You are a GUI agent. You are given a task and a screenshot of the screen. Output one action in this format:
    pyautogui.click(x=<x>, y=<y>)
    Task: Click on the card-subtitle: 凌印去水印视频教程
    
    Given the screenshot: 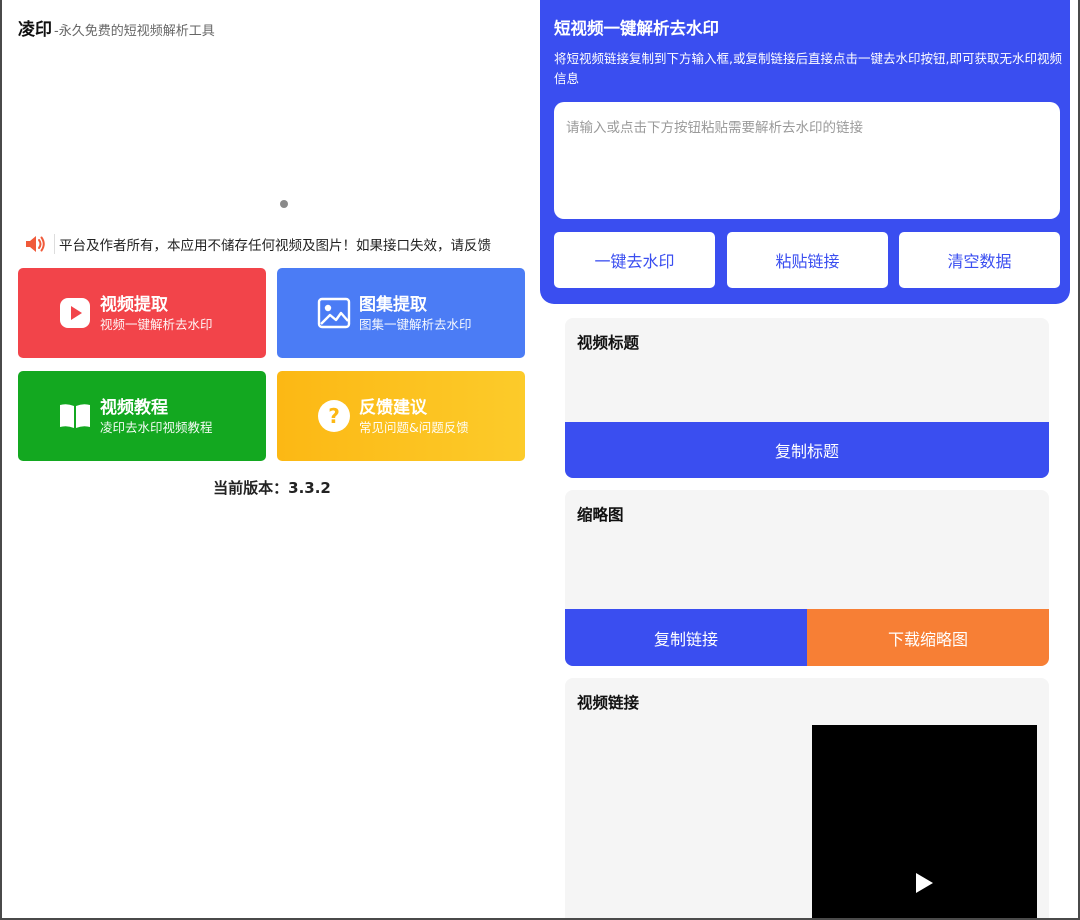 What is the action you would take?
    pyautogui.click(x=156, y=427)
    